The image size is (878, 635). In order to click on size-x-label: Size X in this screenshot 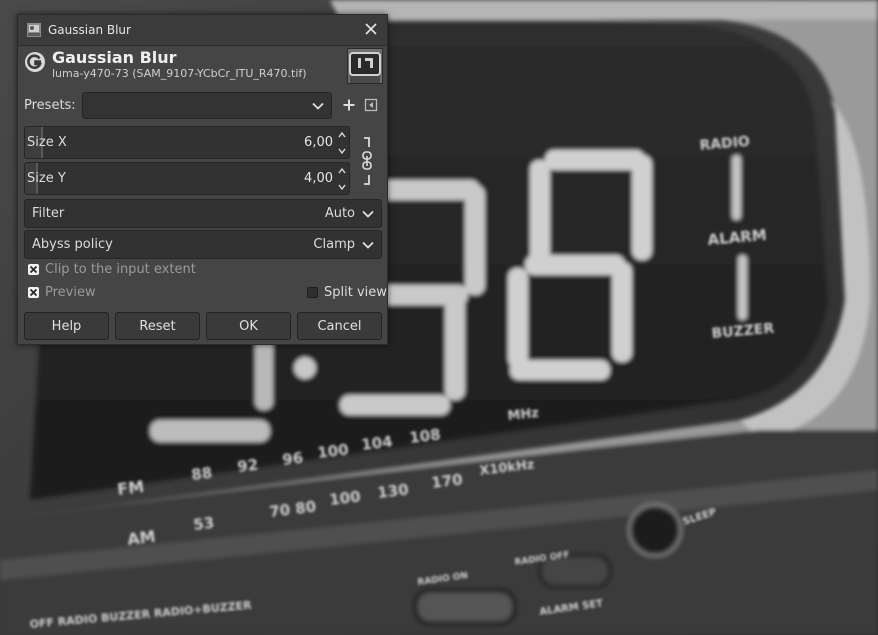, I will do `click(47, 142)`.